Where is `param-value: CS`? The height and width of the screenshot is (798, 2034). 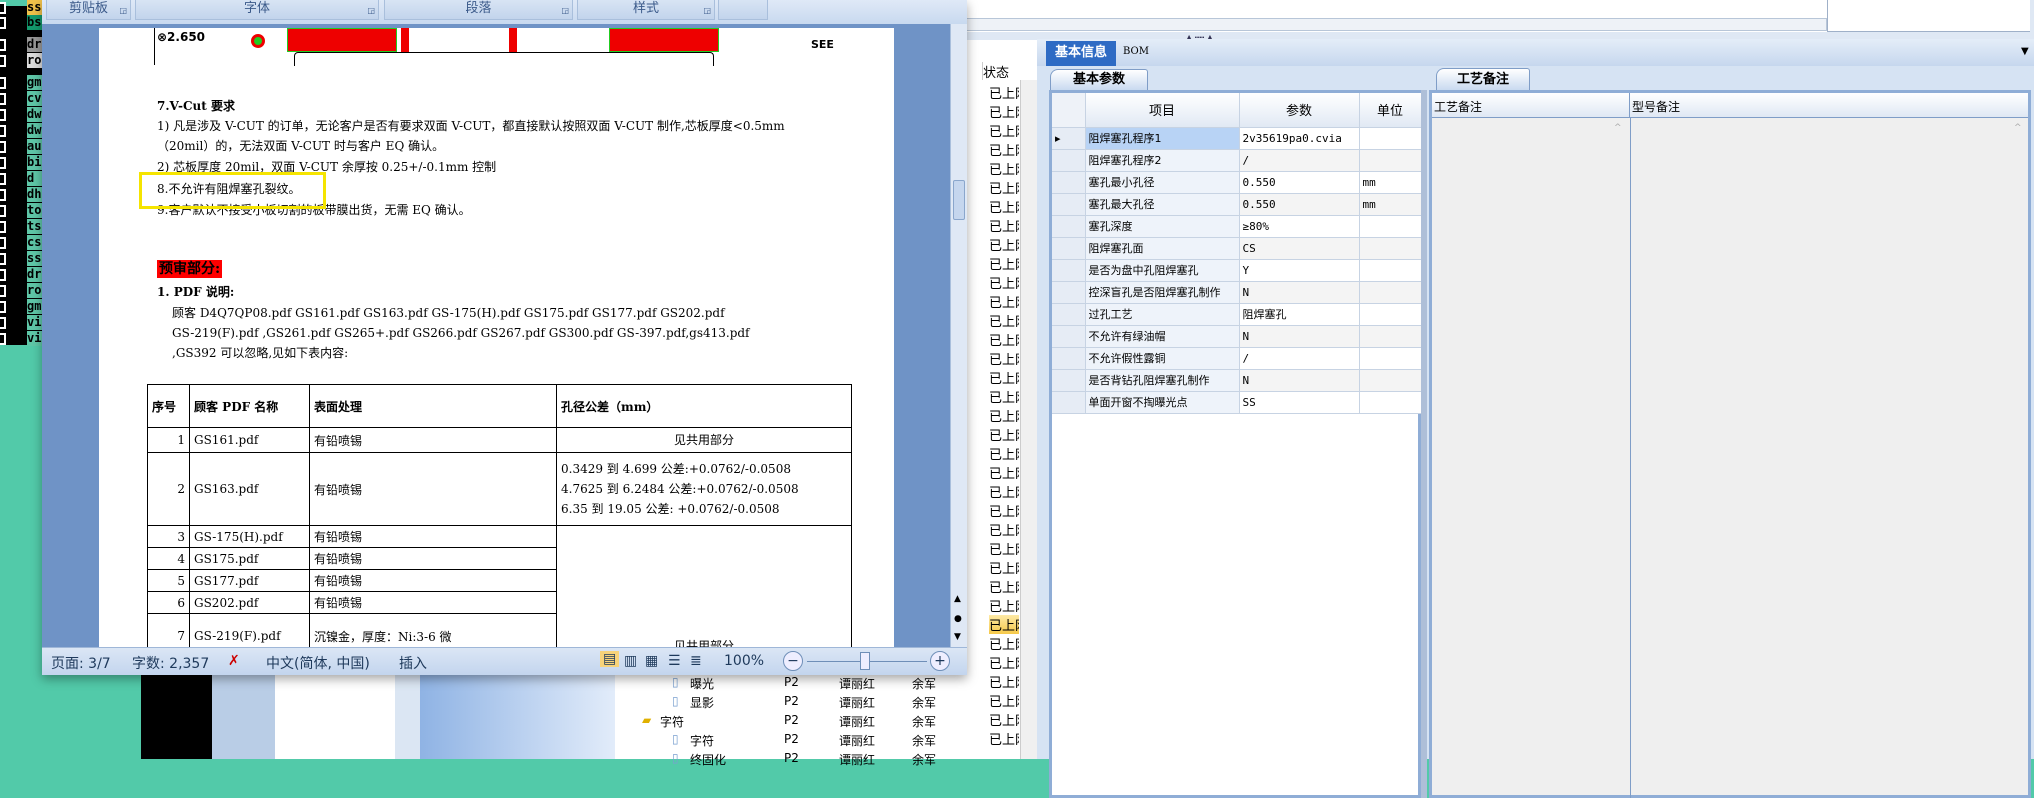 param-value: CS is located at coordinates (1299, 248).